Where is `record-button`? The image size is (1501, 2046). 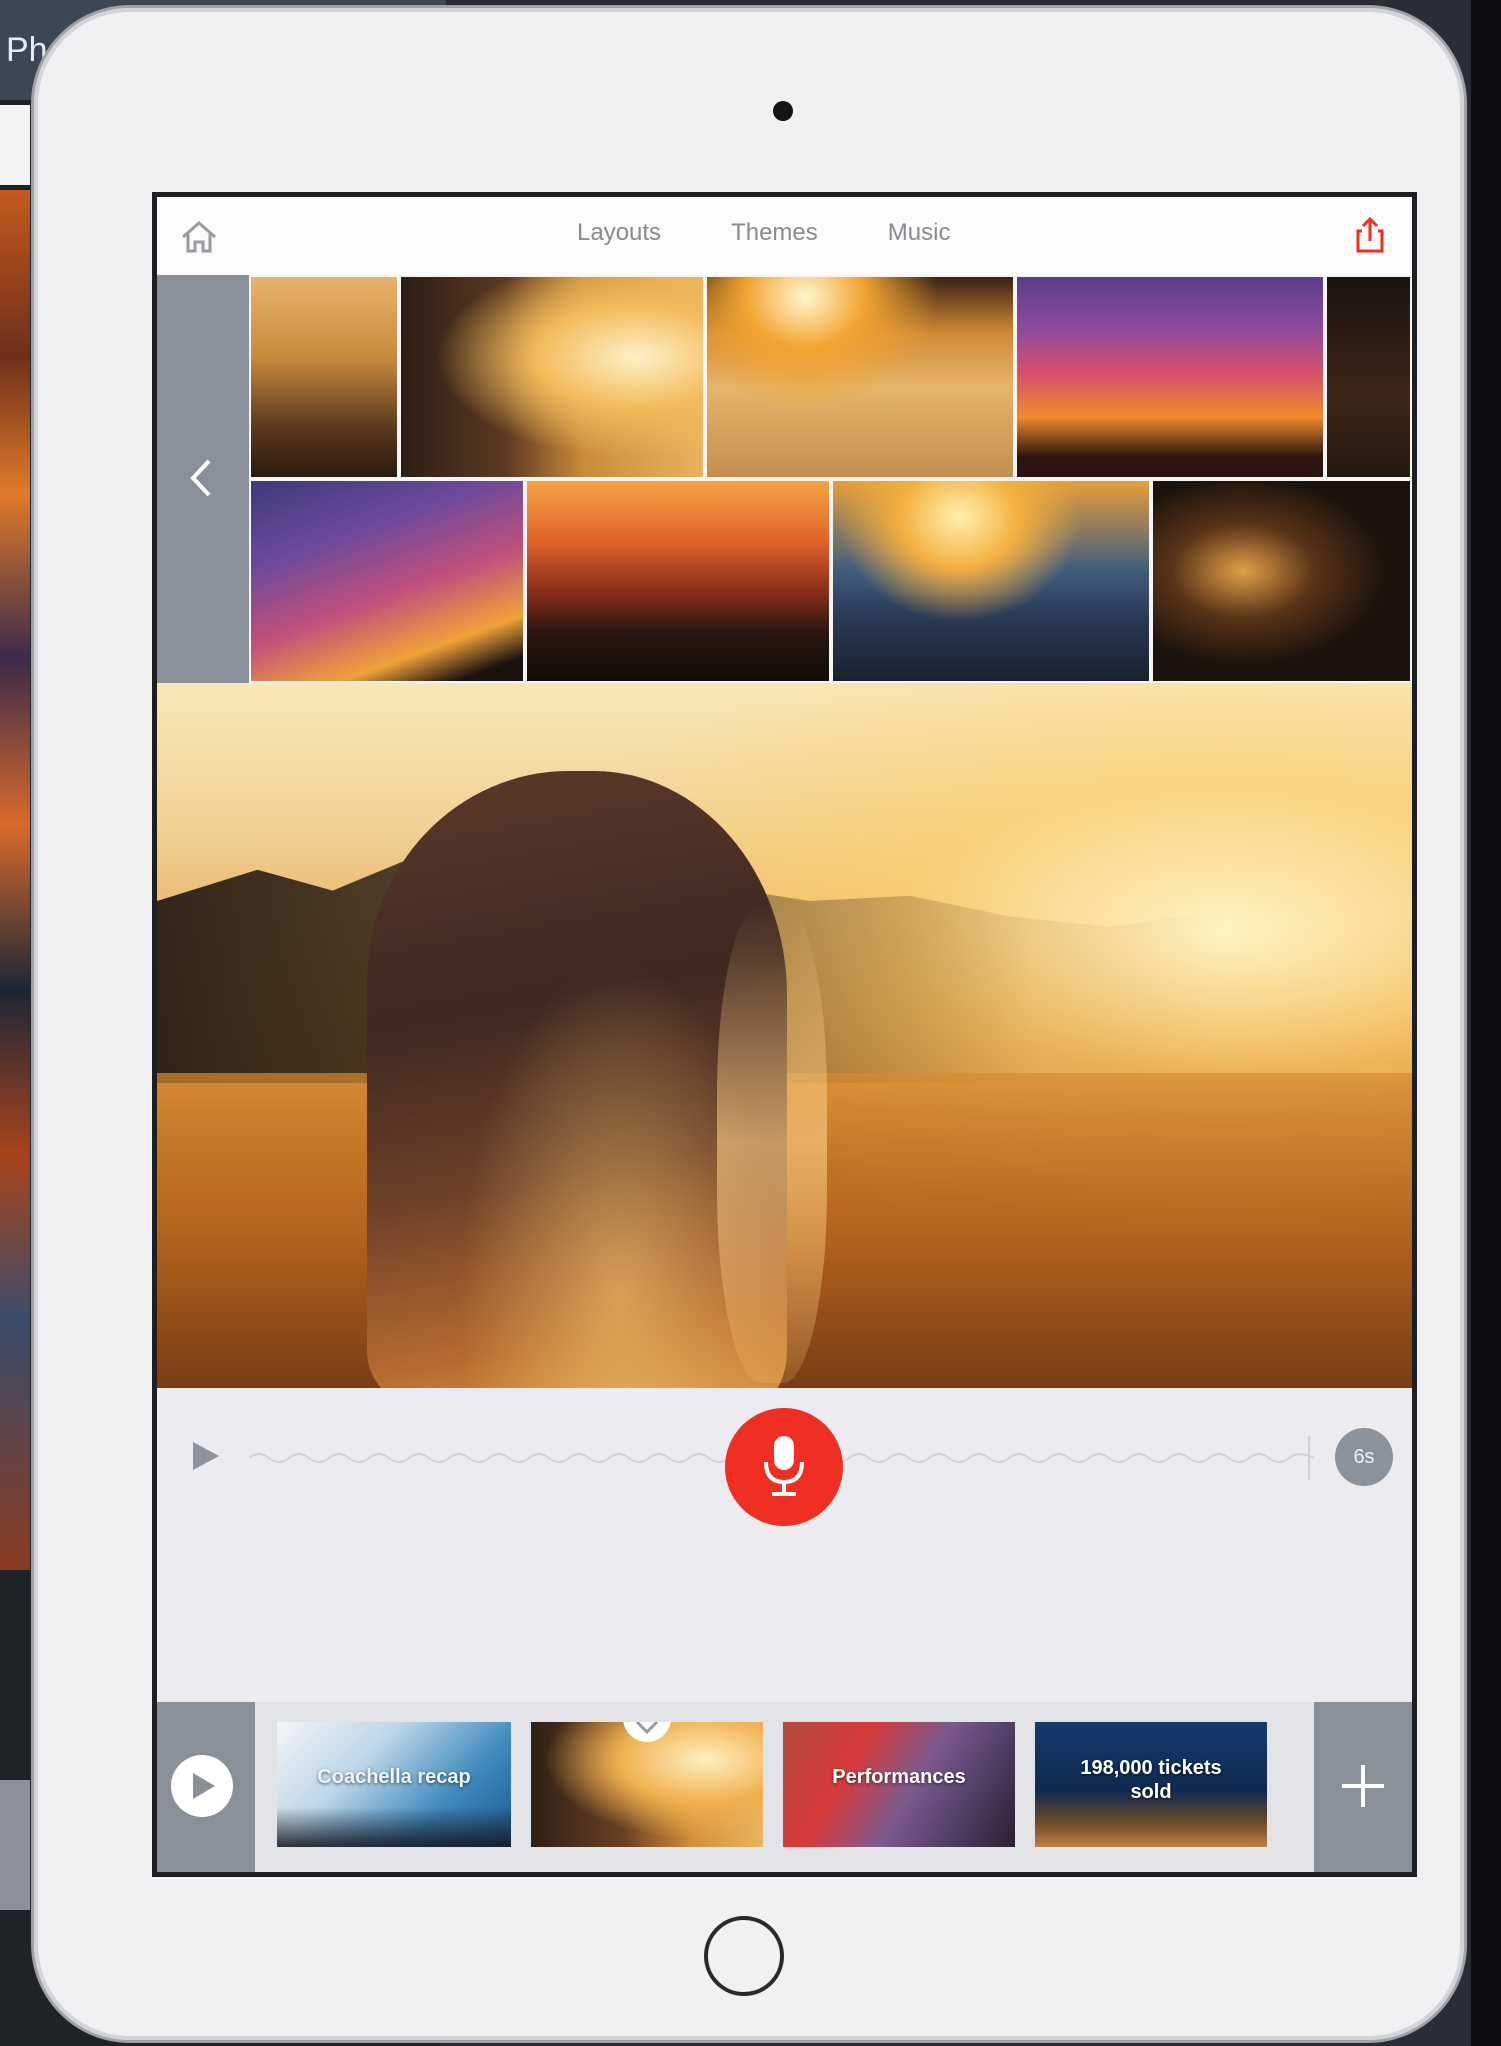
record-button is located at coordinates (784, 1467).